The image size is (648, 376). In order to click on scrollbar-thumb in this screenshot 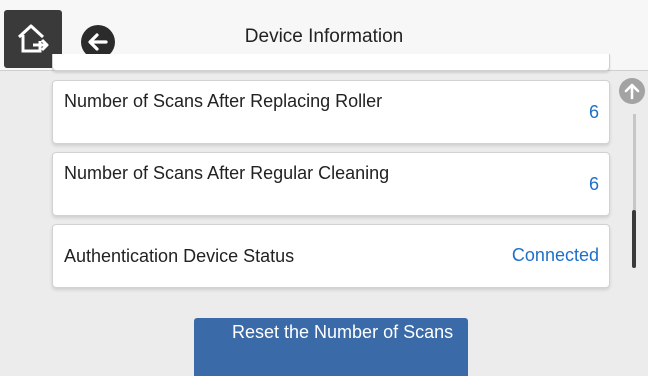, I will do `click(634, 239)`.